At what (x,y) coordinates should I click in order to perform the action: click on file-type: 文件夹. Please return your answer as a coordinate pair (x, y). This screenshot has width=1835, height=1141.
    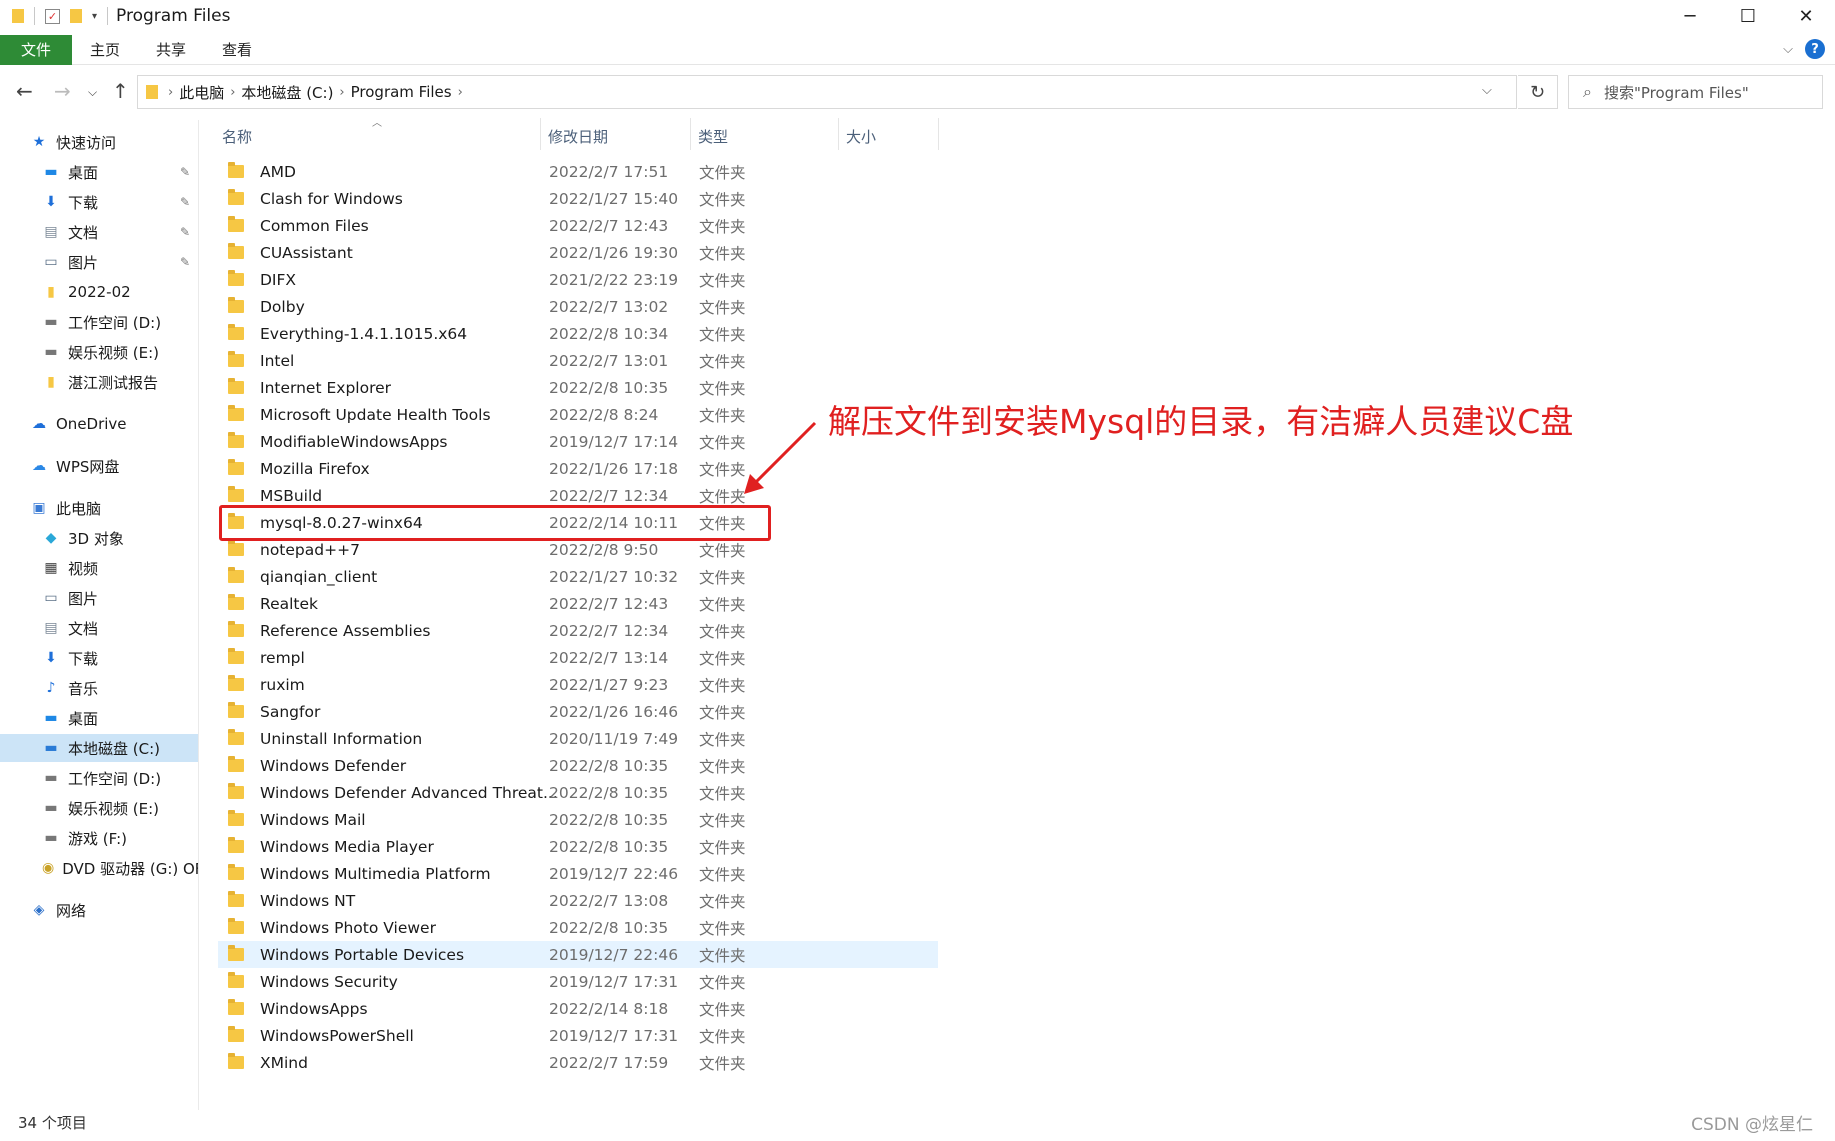
    Looking at the image, I should click on (722, 631).